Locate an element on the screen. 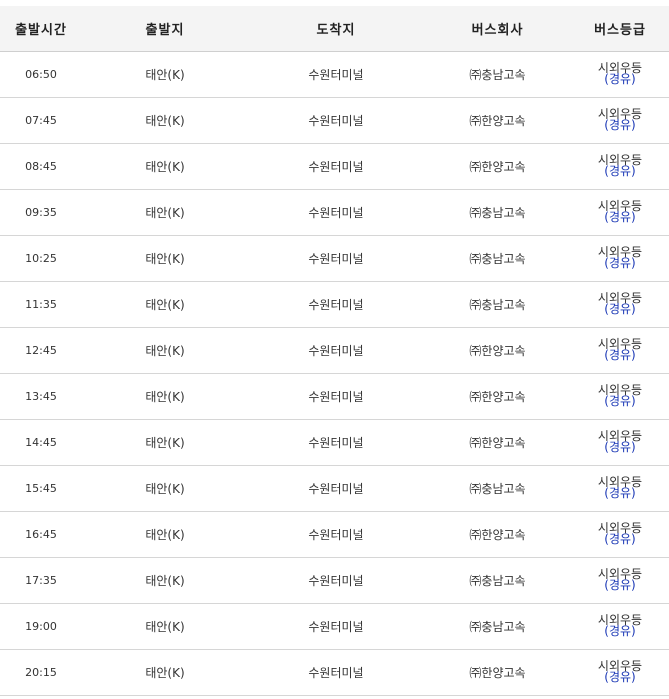 The height and width of the screenshot is (699, 669). departure-time-cell: 19:00 is located at coordinates (41, 626).